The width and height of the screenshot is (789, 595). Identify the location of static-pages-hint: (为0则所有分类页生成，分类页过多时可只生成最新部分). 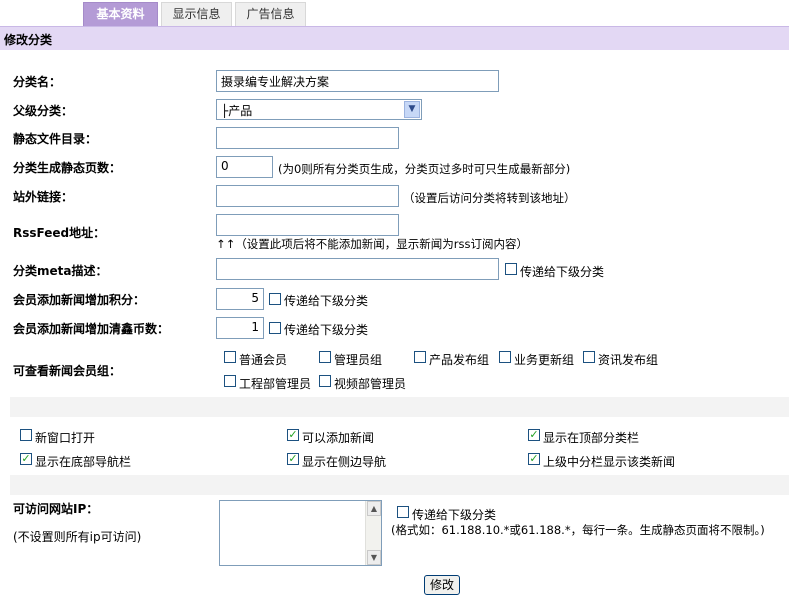
(424, 169).